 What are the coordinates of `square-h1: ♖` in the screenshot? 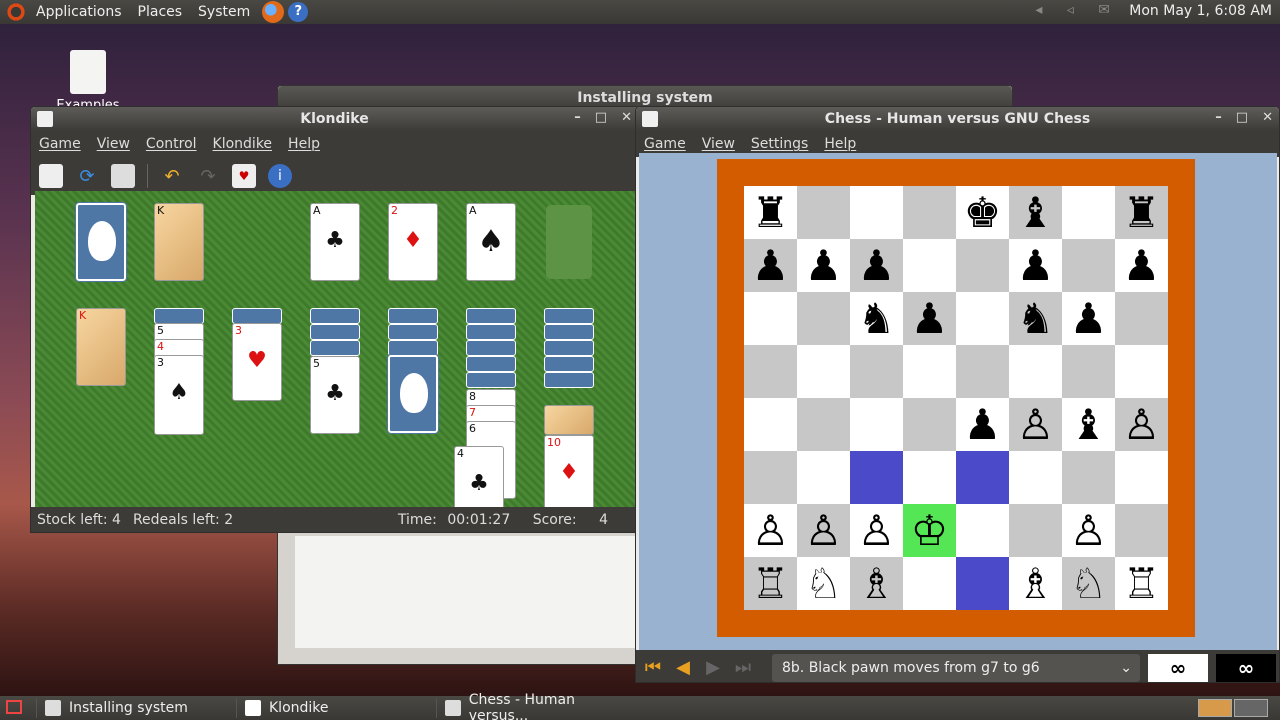 It's located at (1141, 583).